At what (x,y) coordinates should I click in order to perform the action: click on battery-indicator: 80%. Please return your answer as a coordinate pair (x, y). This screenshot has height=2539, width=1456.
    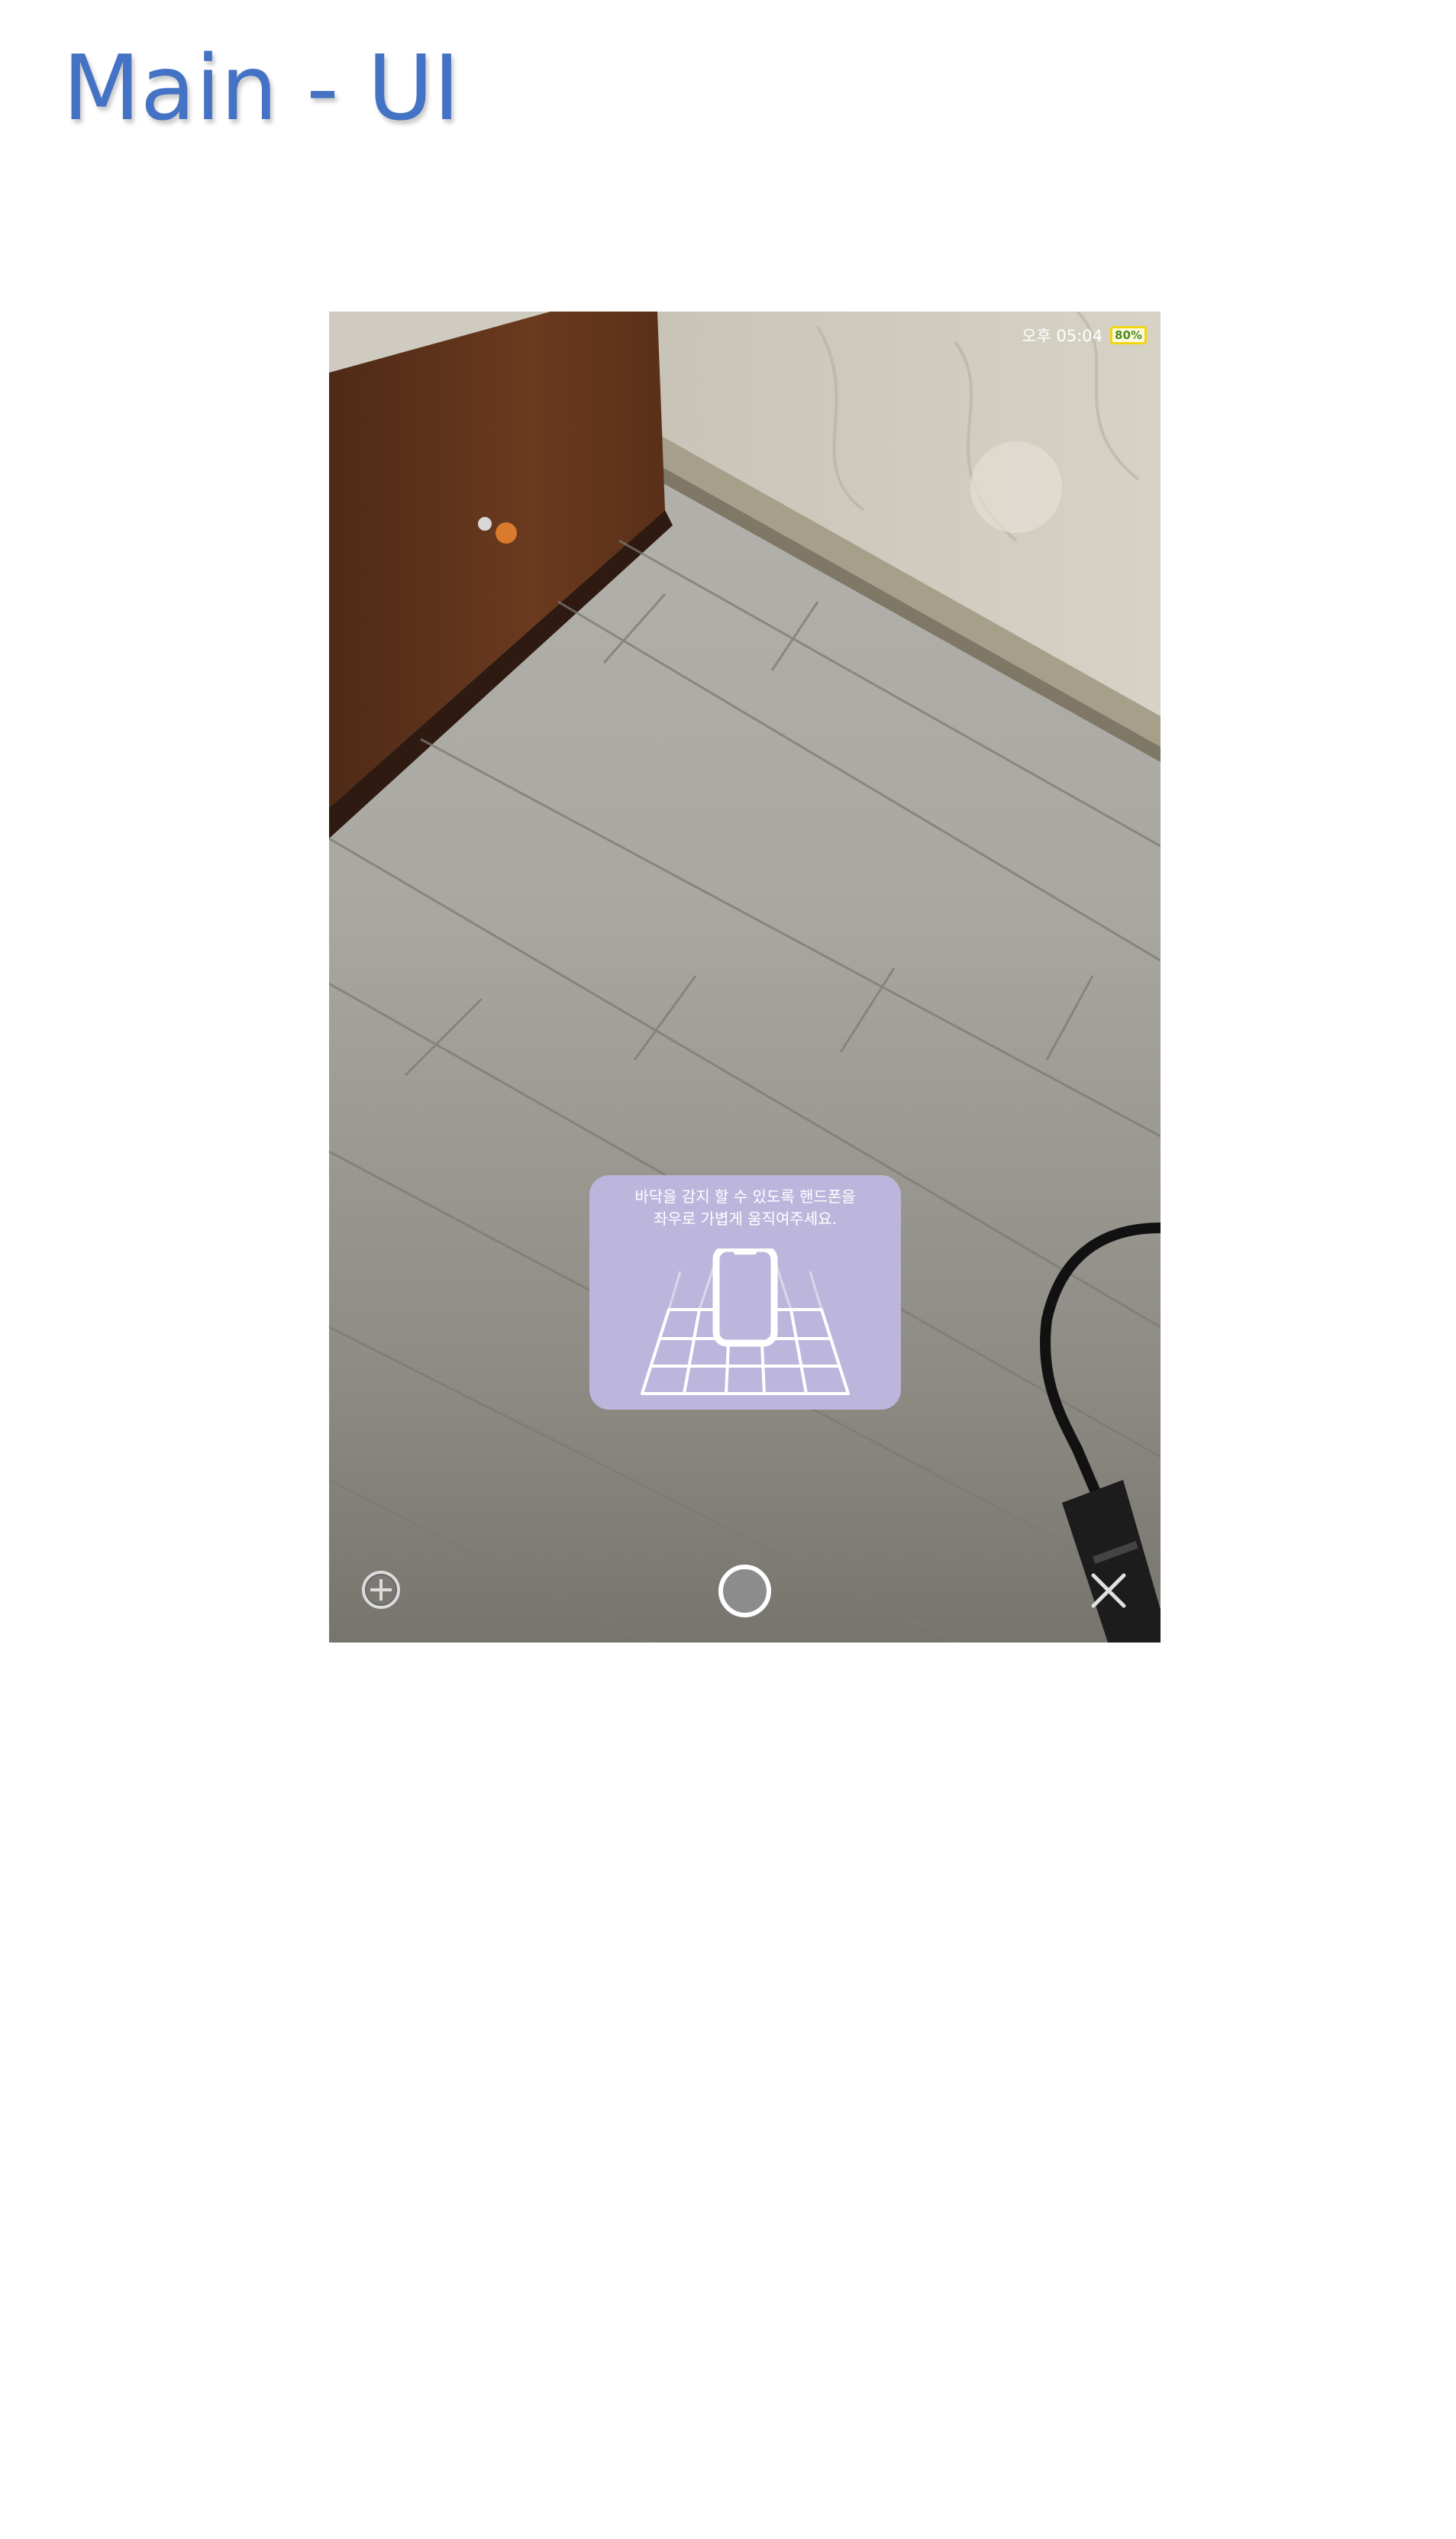
    Looking at the image, I should click on (1130, 335).